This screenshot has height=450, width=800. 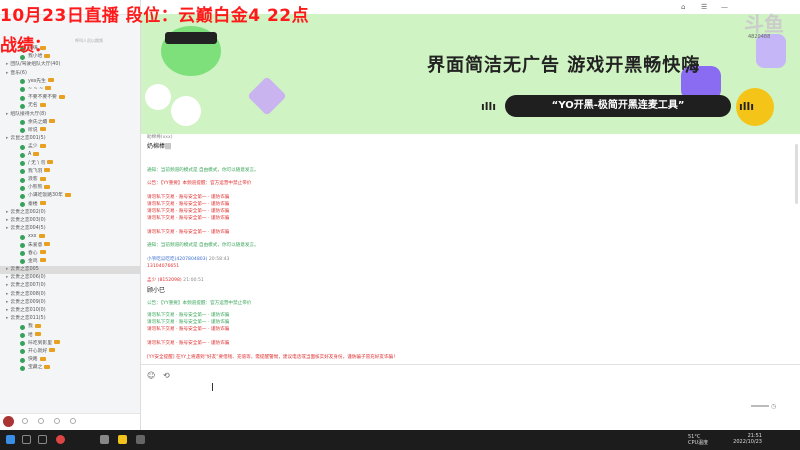 I want to click on sidebar-search-hint: 呼叫人员以跳频, so click(x=89, y=41).